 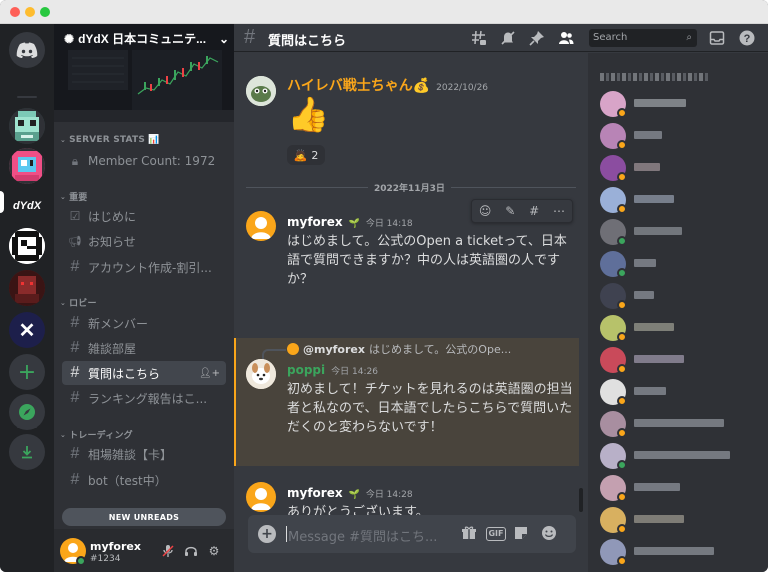 I want to click on category-server-stats: ⌄ SERVER STATS 📊, so click(x=110, y=140).